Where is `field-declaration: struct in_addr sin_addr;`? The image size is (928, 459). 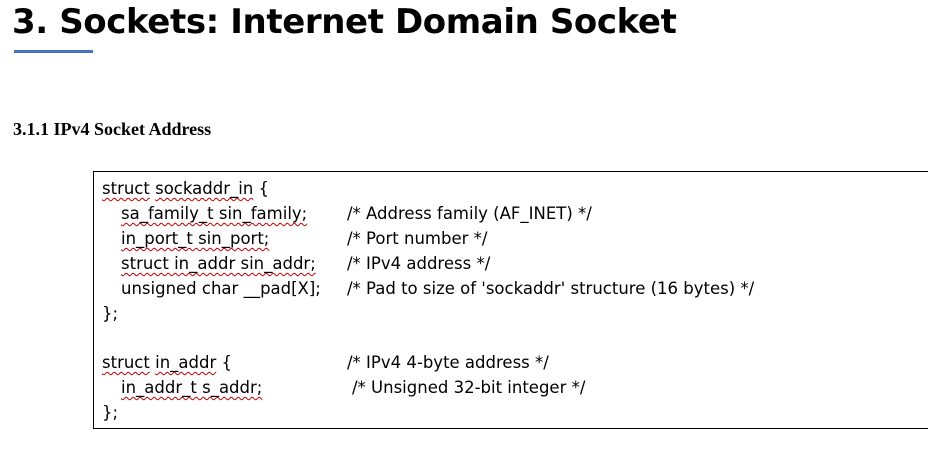
field-declaration: struct in_addr sin_addr; is located at coordinates (218, 263).